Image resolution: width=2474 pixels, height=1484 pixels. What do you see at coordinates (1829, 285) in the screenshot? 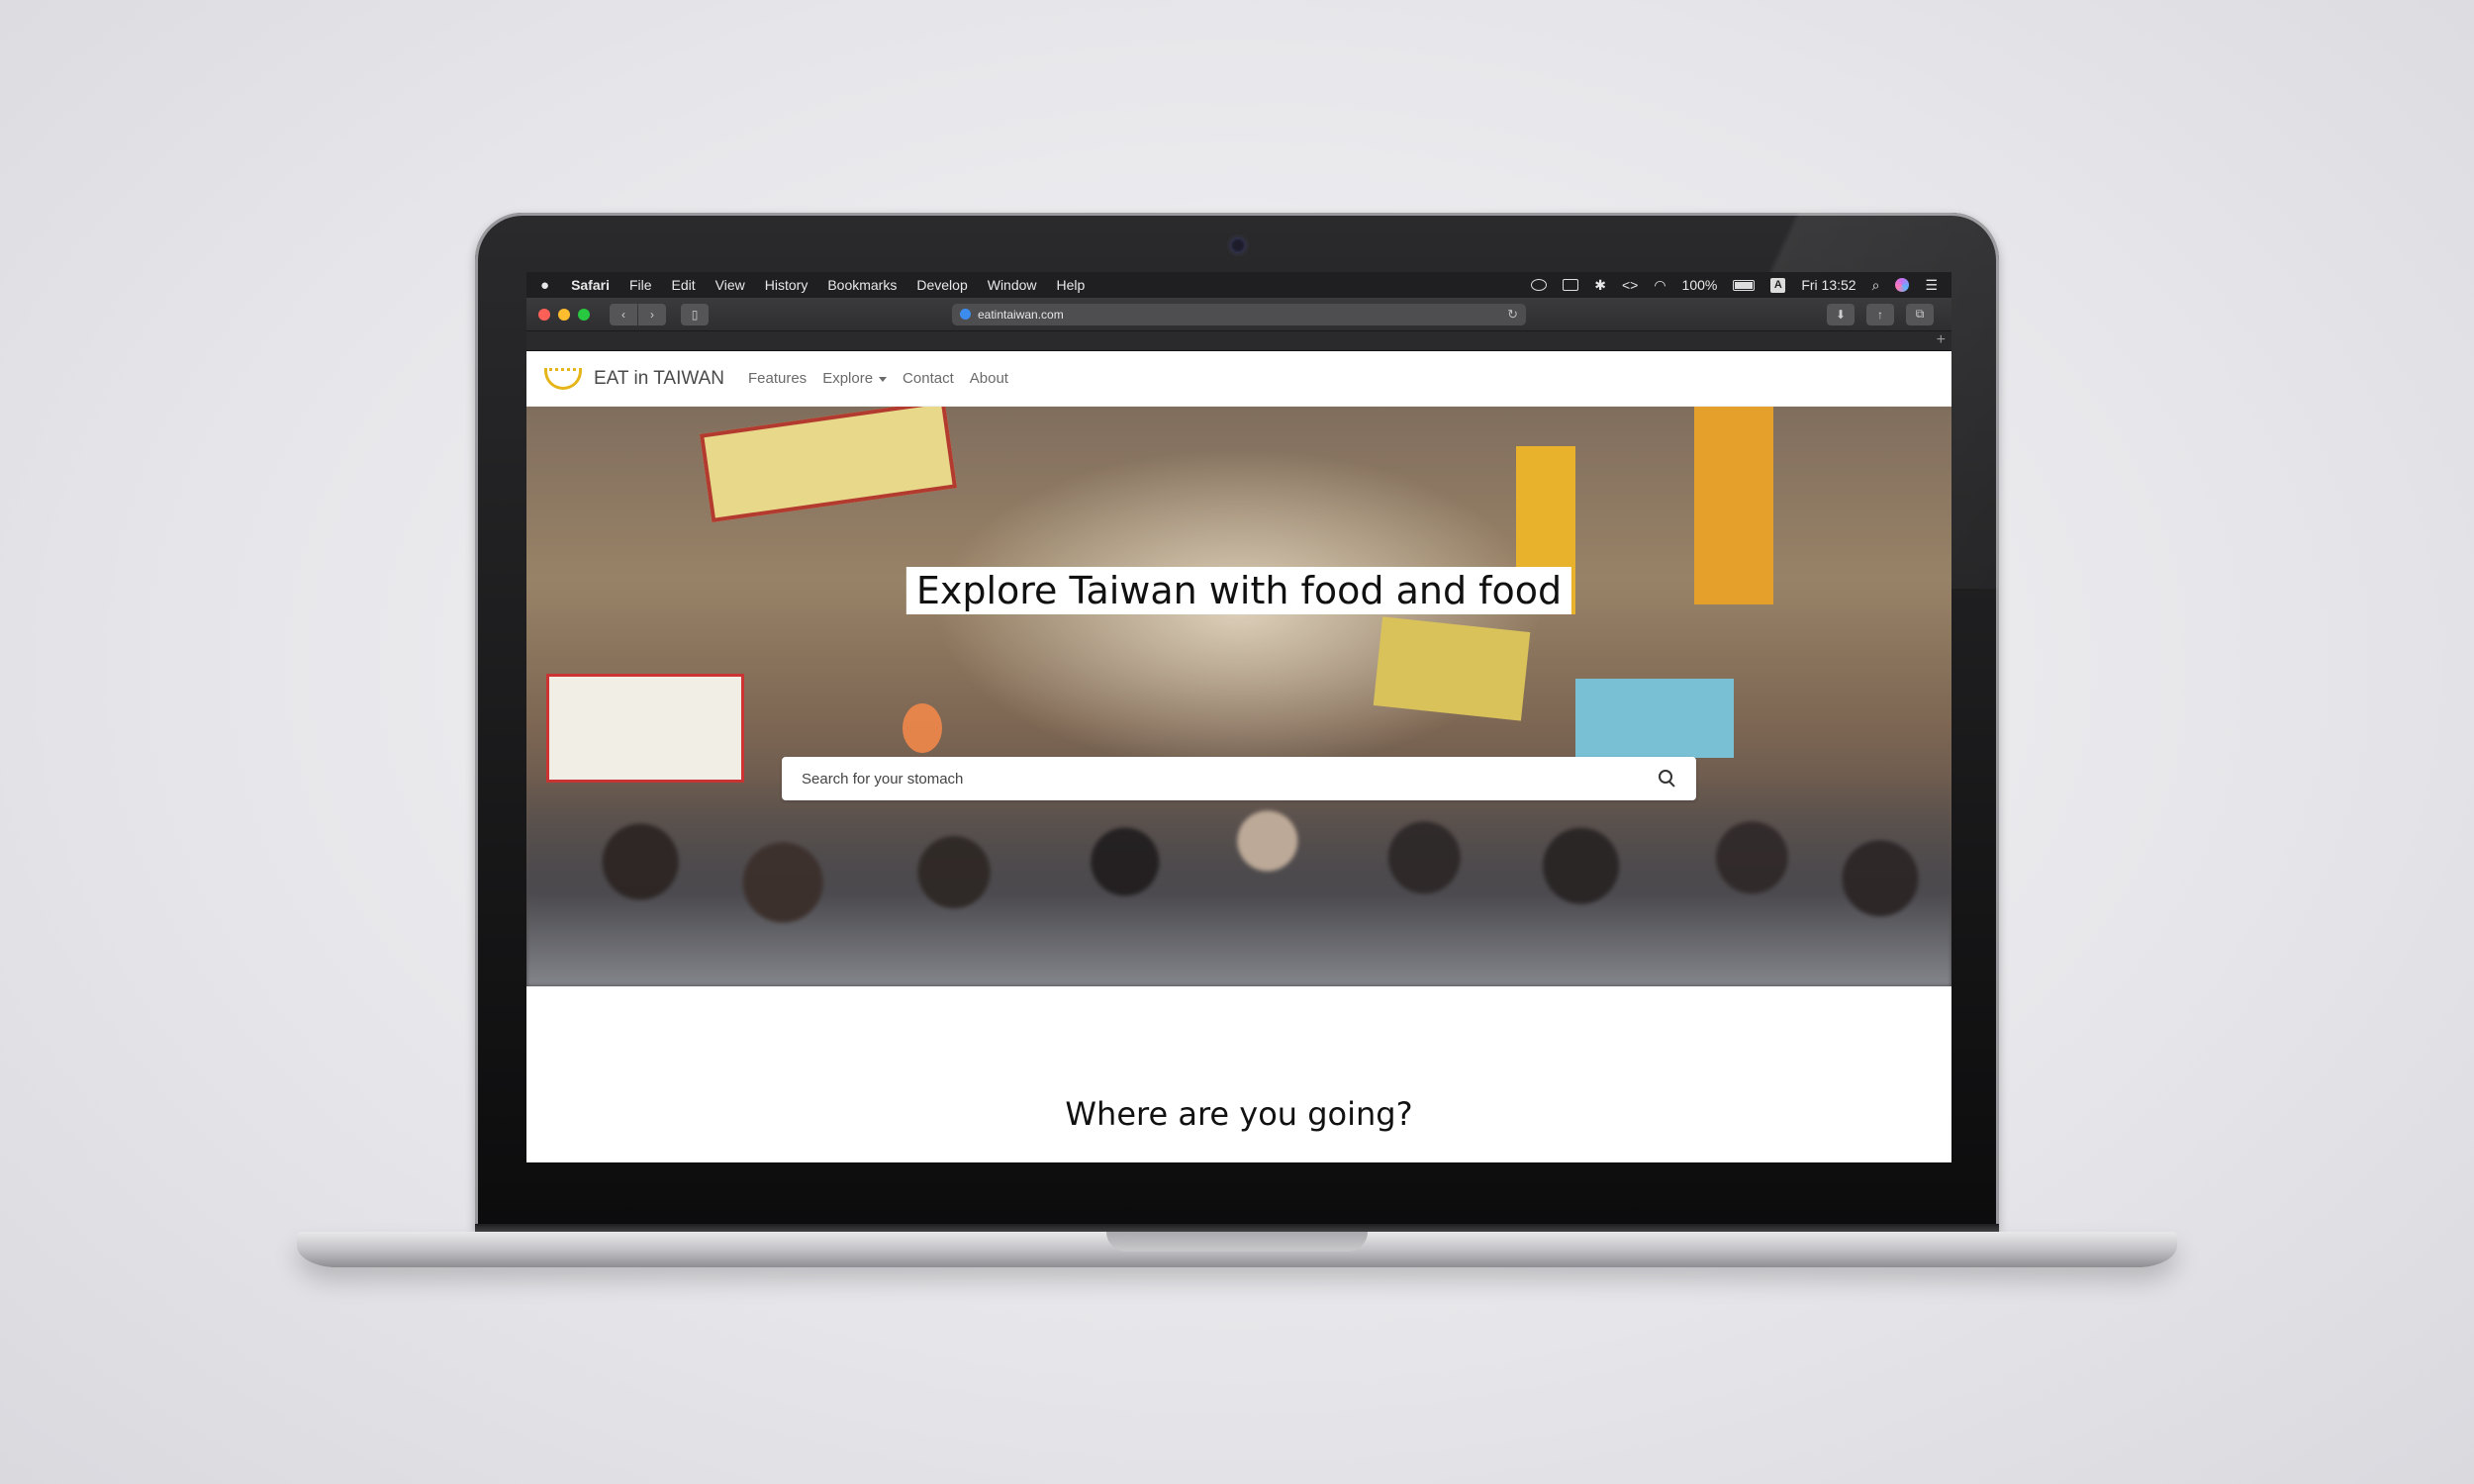
I see `clock: Fri 13:52` at bounding box center [1829, 285].